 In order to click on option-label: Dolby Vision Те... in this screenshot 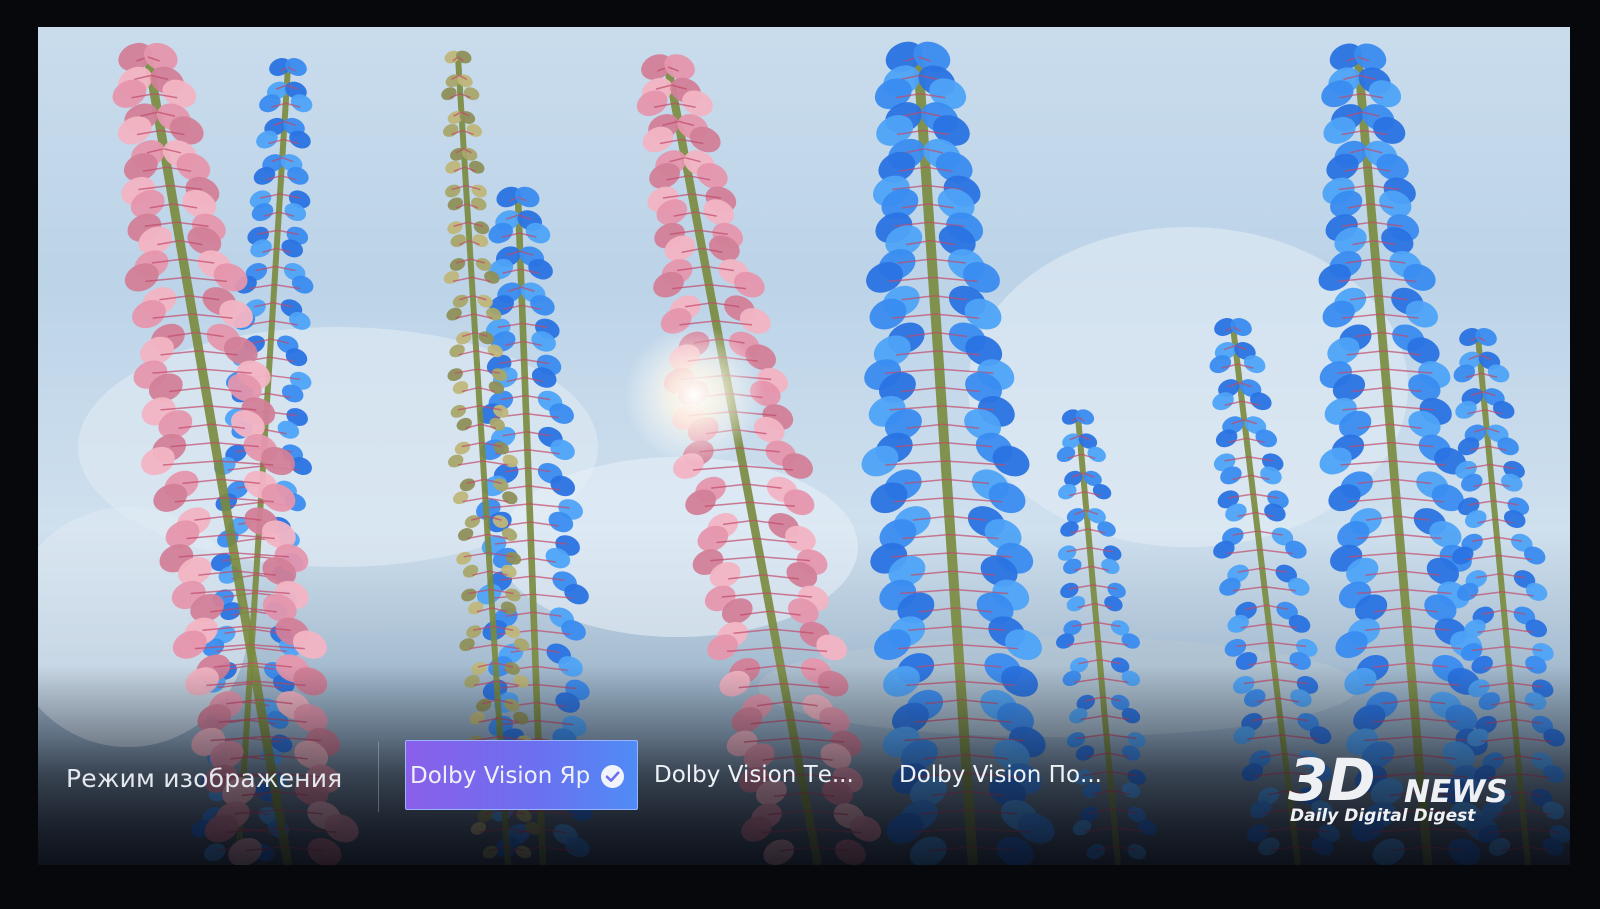, I will do `click(754, 775)`.